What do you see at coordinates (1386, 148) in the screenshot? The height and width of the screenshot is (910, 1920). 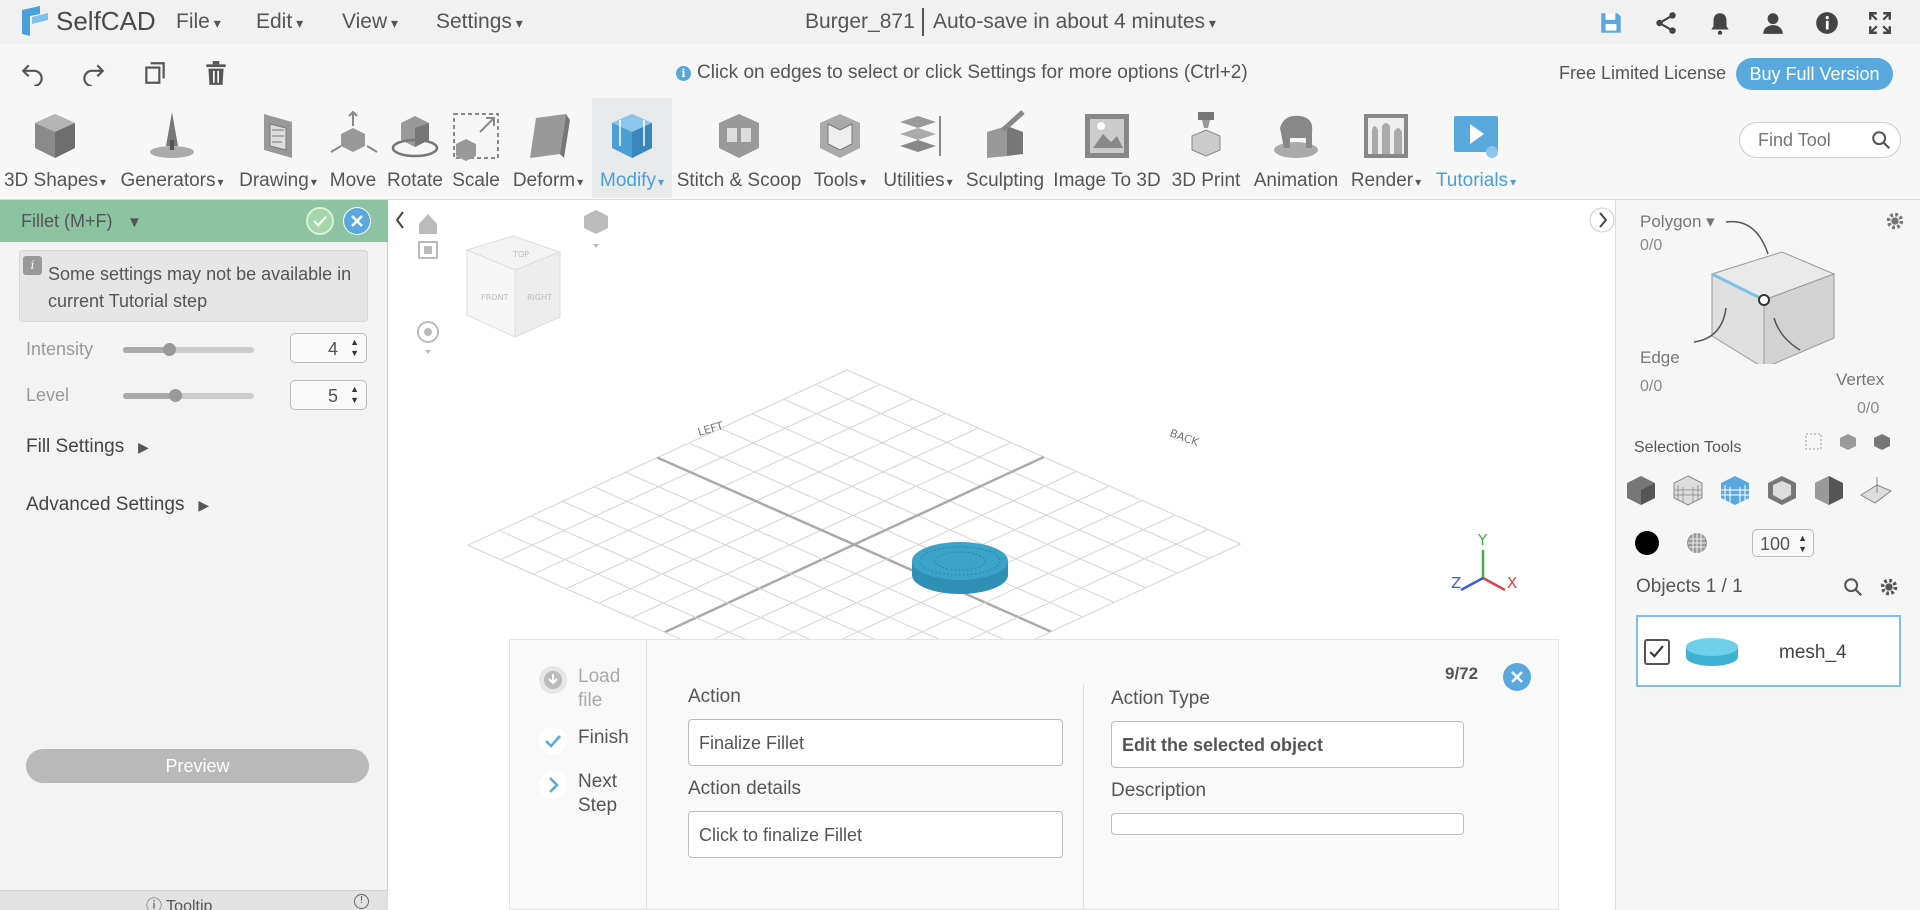 I see `tool-render: Render` at bounding box center [1386, 148].